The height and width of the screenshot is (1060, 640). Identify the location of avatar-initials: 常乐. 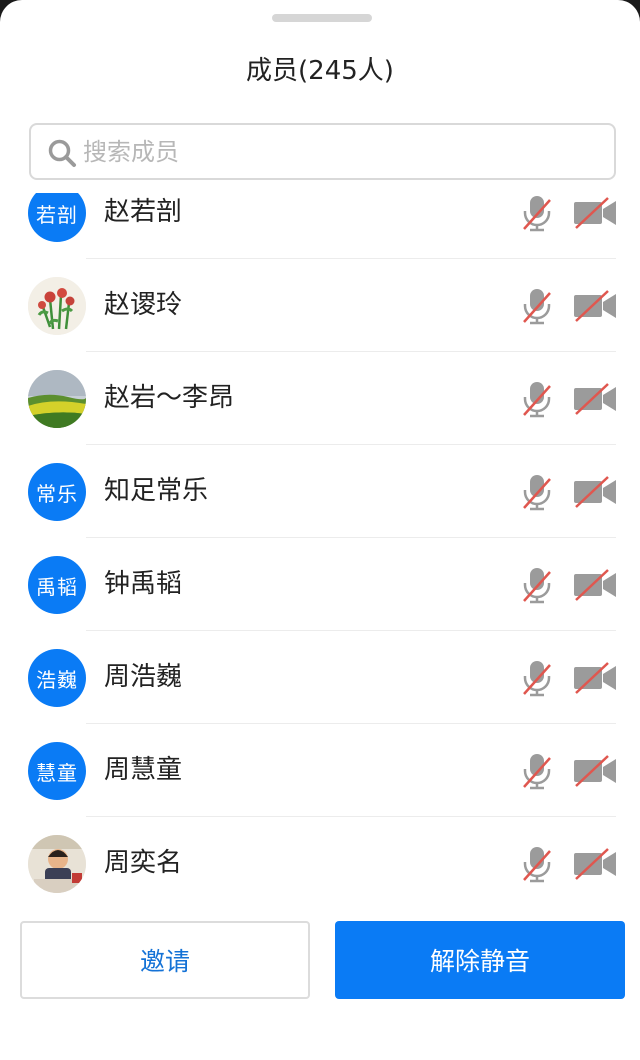
(57, 493).